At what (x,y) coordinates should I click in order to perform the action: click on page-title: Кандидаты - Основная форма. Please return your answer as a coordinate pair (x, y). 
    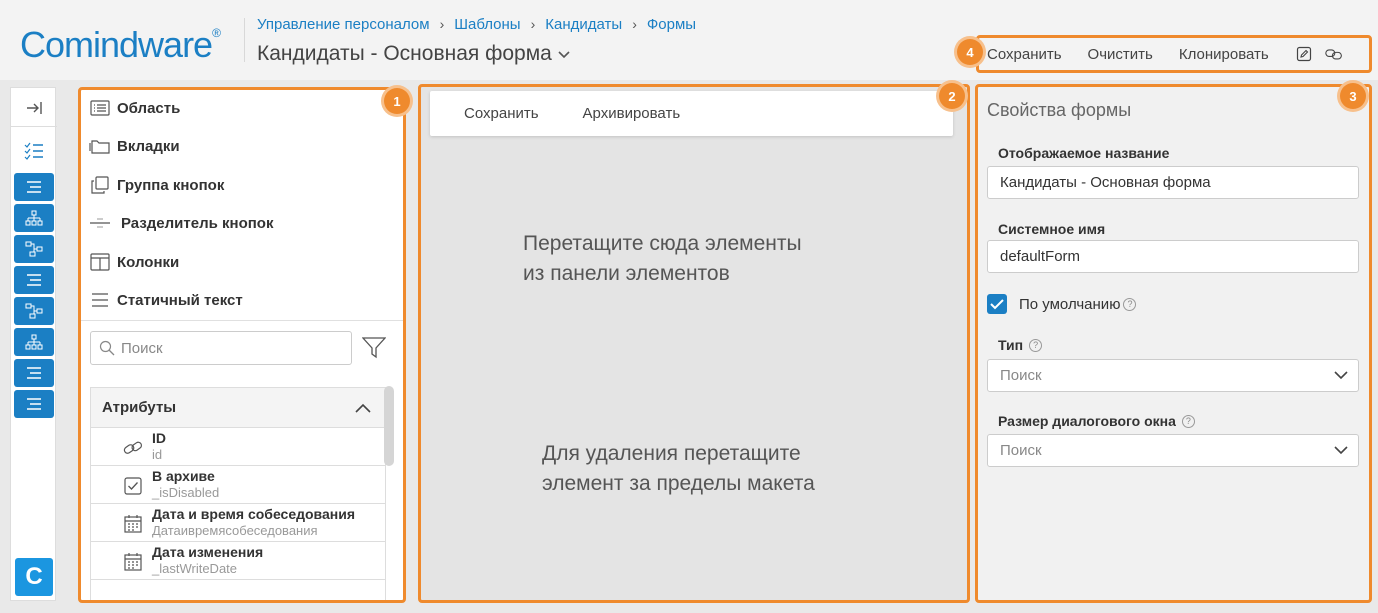
    Looking at the image, I should click on (413, 54).